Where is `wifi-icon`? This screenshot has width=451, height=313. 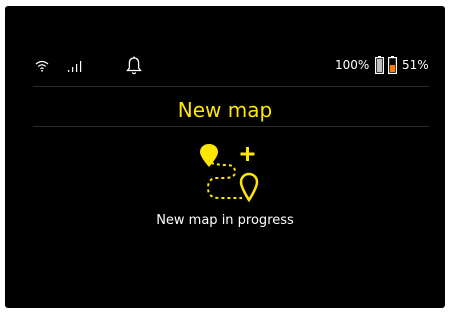
wifi-icon is located at coordinates (42, 66).